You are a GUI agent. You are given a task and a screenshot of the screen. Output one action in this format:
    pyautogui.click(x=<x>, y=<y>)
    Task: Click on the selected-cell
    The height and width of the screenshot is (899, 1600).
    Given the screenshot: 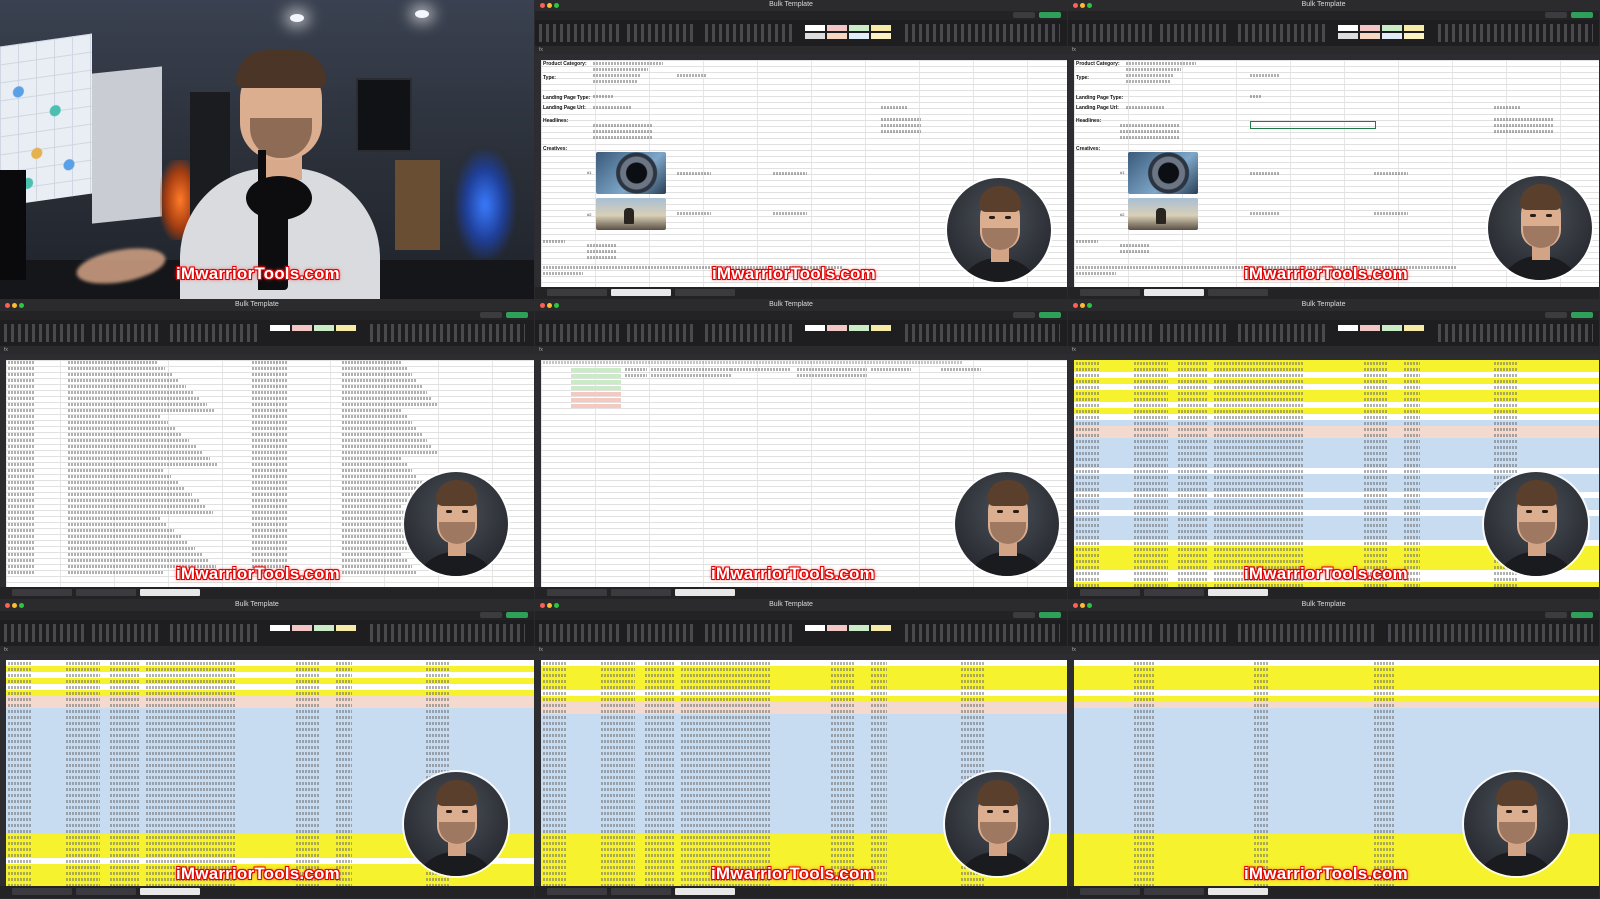 What is the action you would take?
    pyautogui.click(x=1313, y=125)
    